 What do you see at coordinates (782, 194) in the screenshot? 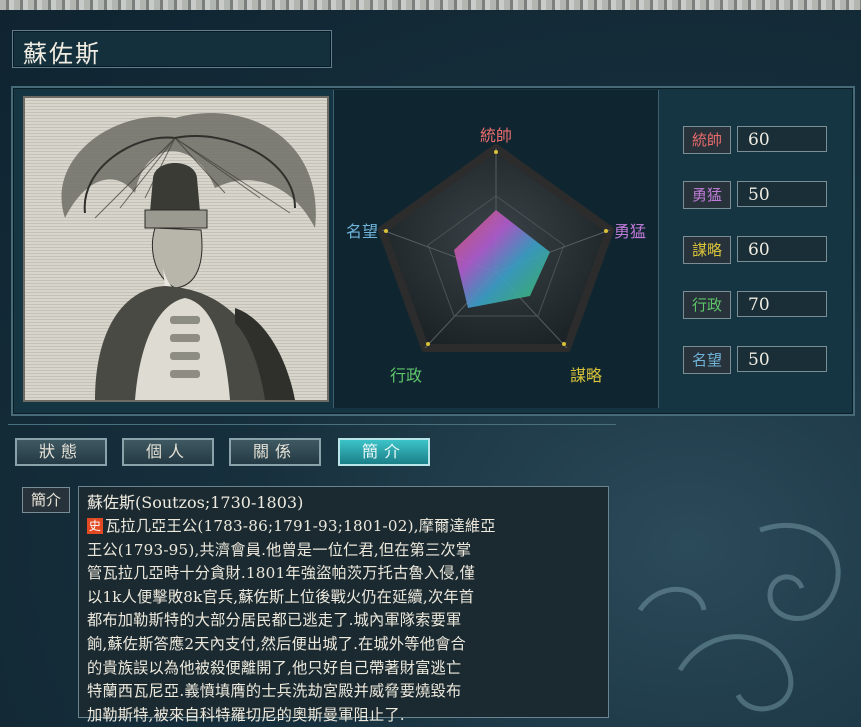
I see `stat-value-valor: 50` at bounding box center [782, 194].